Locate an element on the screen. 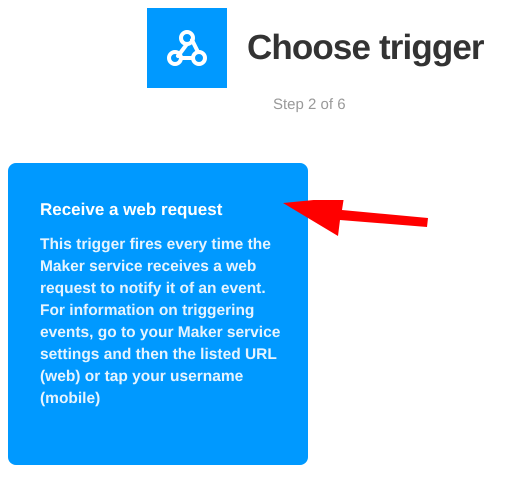 This screenshot has height=484, width=519. trigger-title: Receive a web request is located at coordinates (131, 209).